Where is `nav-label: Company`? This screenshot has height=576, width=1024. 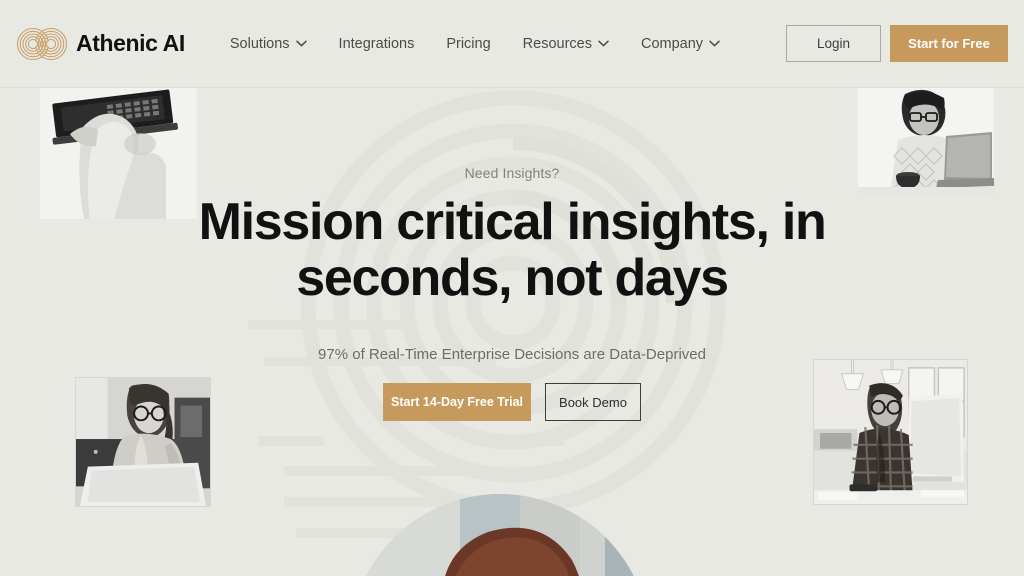
nav-label: Company is located at coordinates (672, 43).